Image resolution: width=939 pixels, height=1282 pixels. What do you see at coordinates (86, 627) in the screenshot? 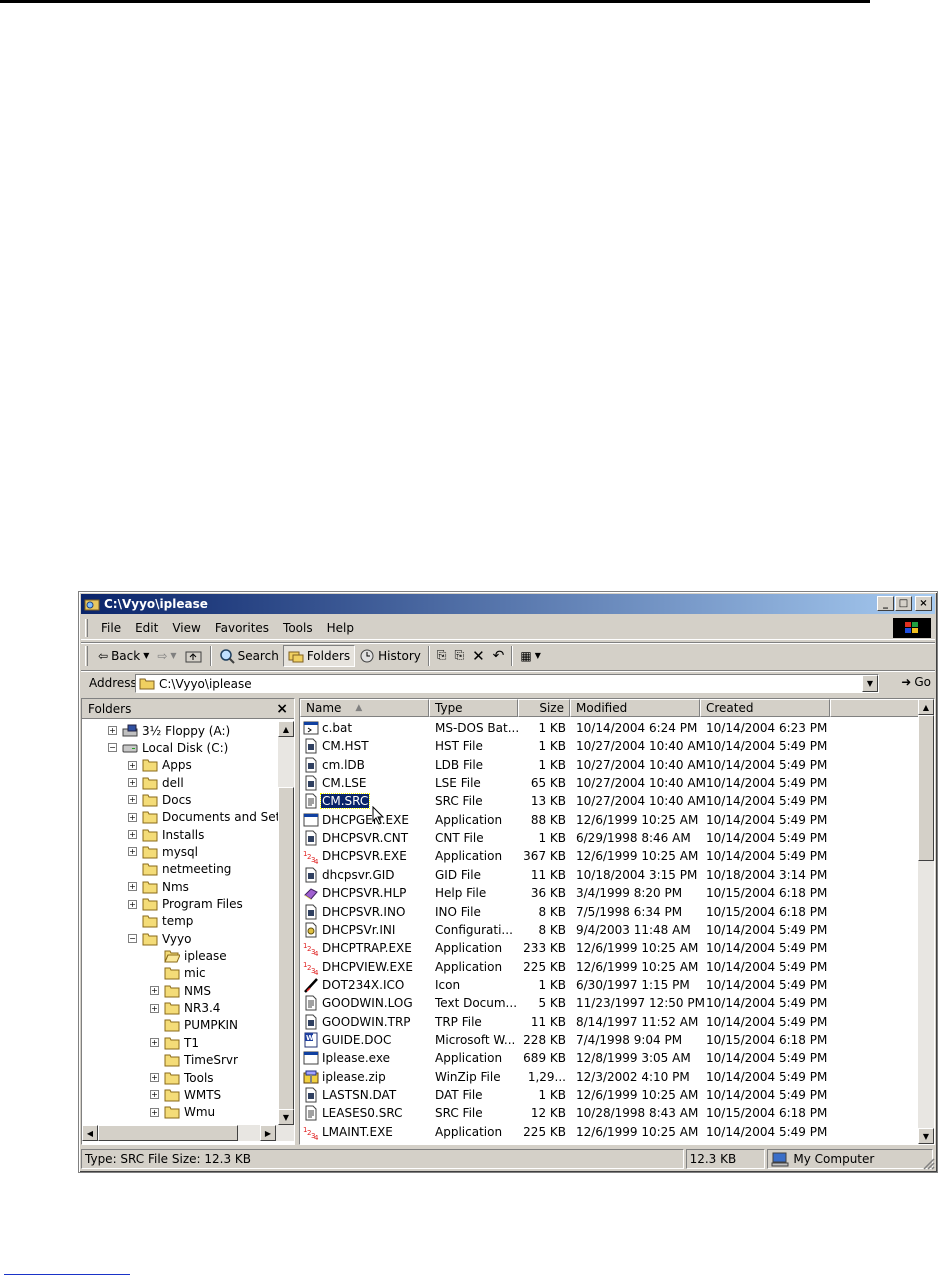
I see `menu-grip` at bounding box center [86, 627].